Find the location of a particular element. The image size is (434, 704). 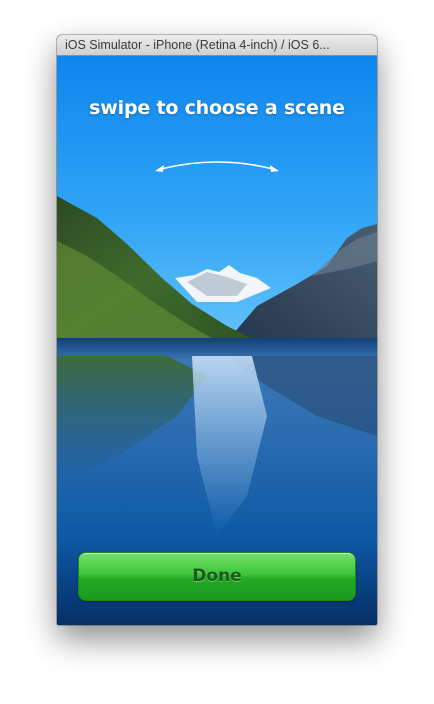

done-button: Done is located at coordinates (217, 576).